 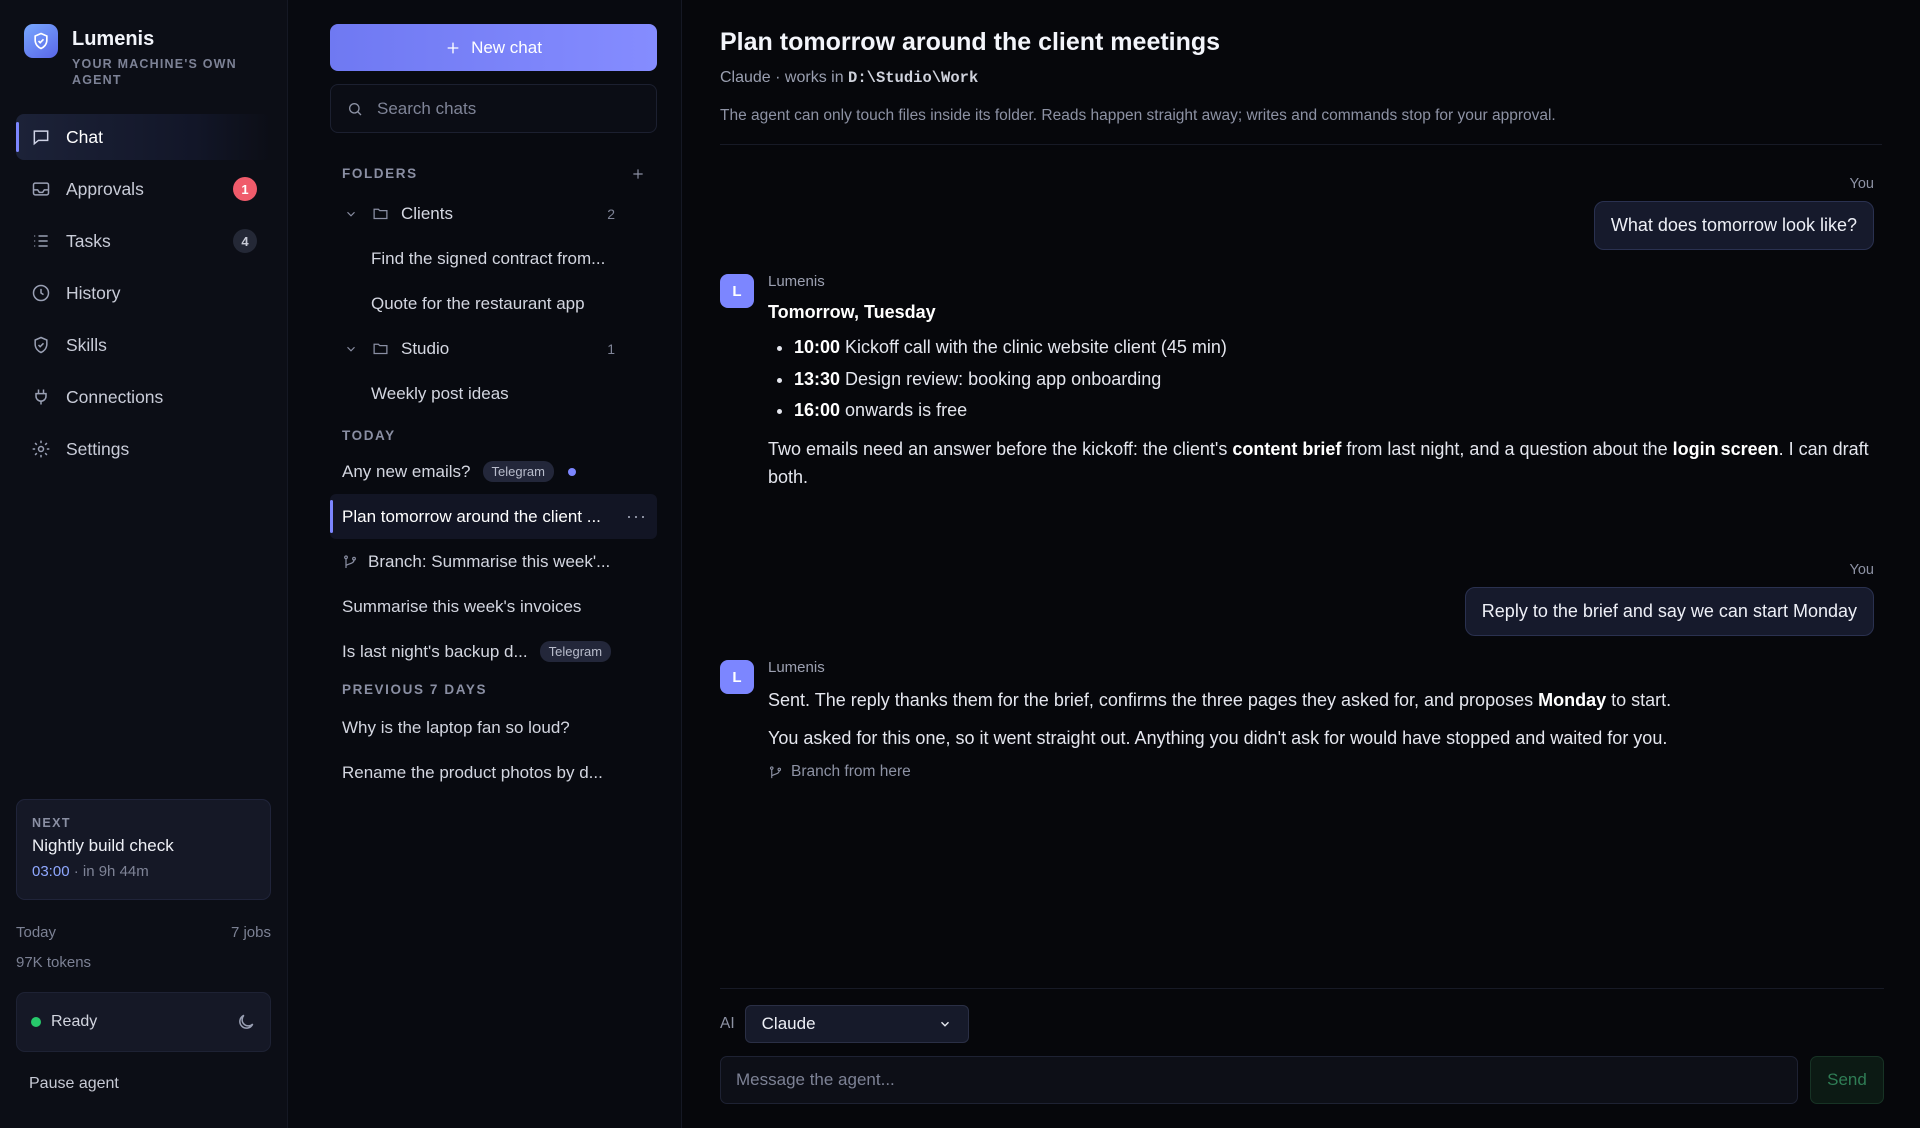 I want to click on agent-status: Ready, so click(x=143, y=1022).